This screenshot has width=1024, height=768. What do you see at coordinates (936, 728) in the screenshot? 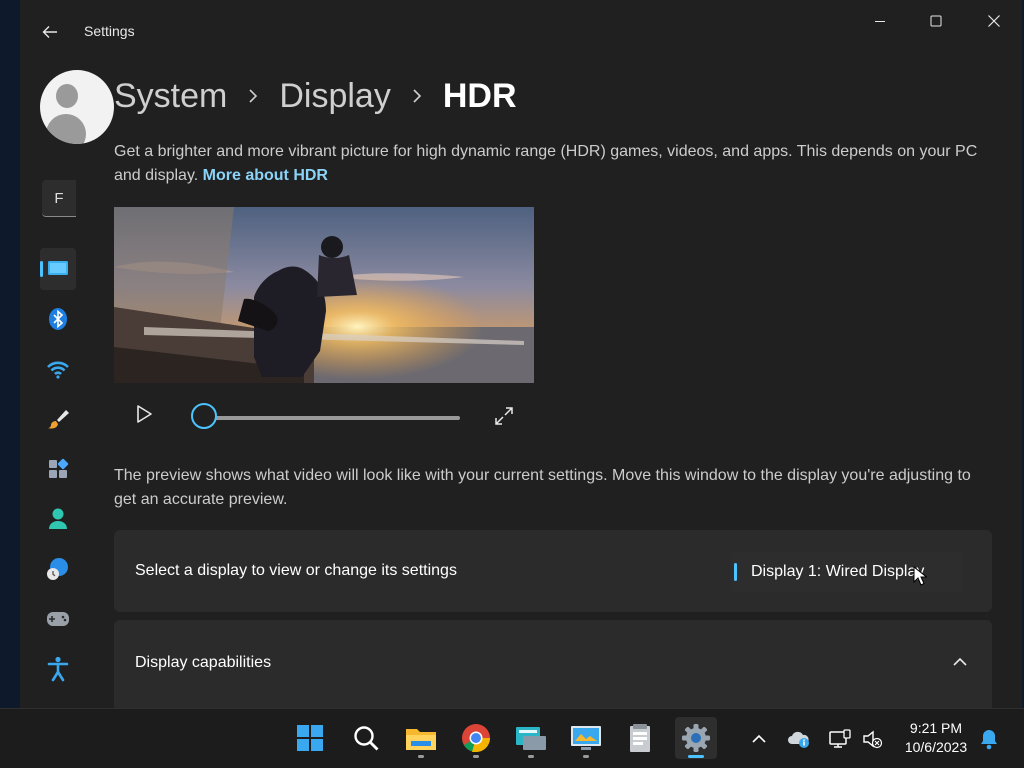
I see `clock-time: 9:21 PM` at bounding box center [936, 728].